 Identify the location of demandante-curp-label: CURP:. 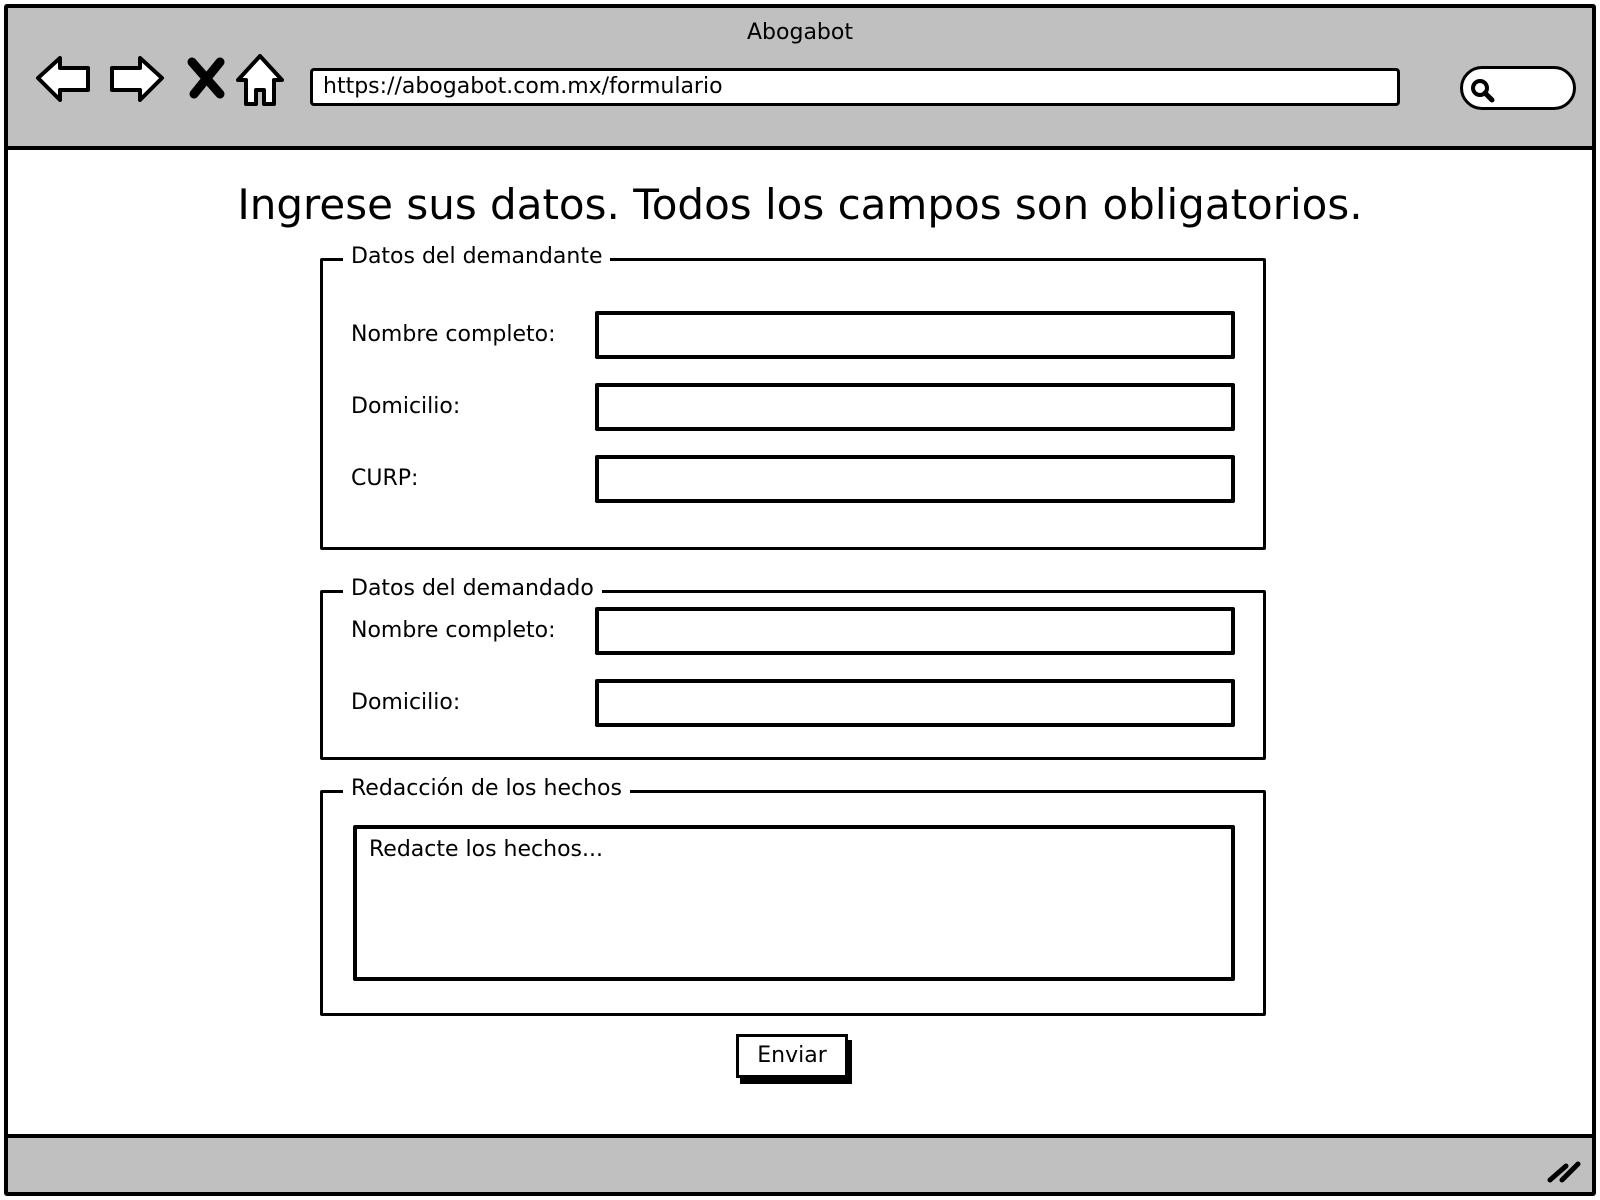
(385, 478).